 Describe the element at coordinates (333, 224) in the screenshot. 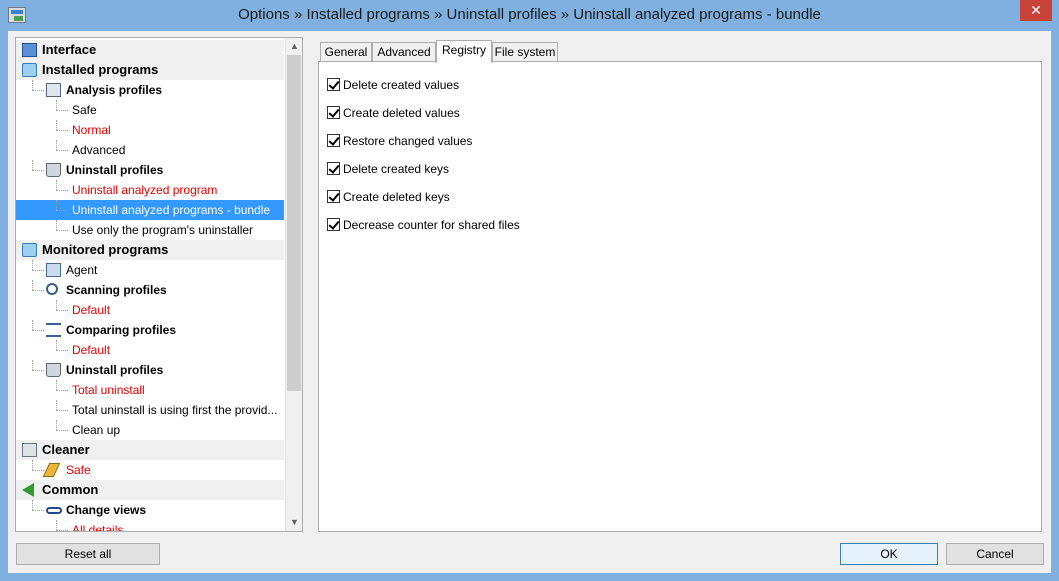

I see `checkbox-decrease-counter-shared-files` at that location.